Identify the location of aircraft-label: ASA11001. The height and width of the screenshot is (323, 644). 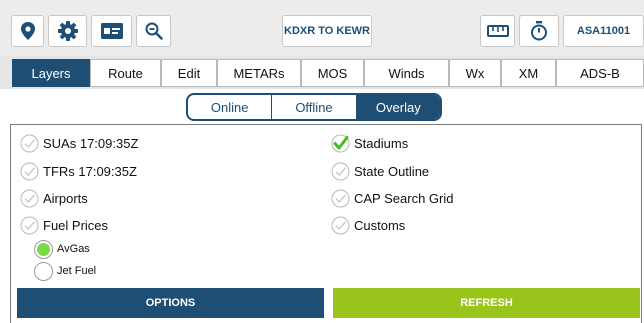
(603, 31).